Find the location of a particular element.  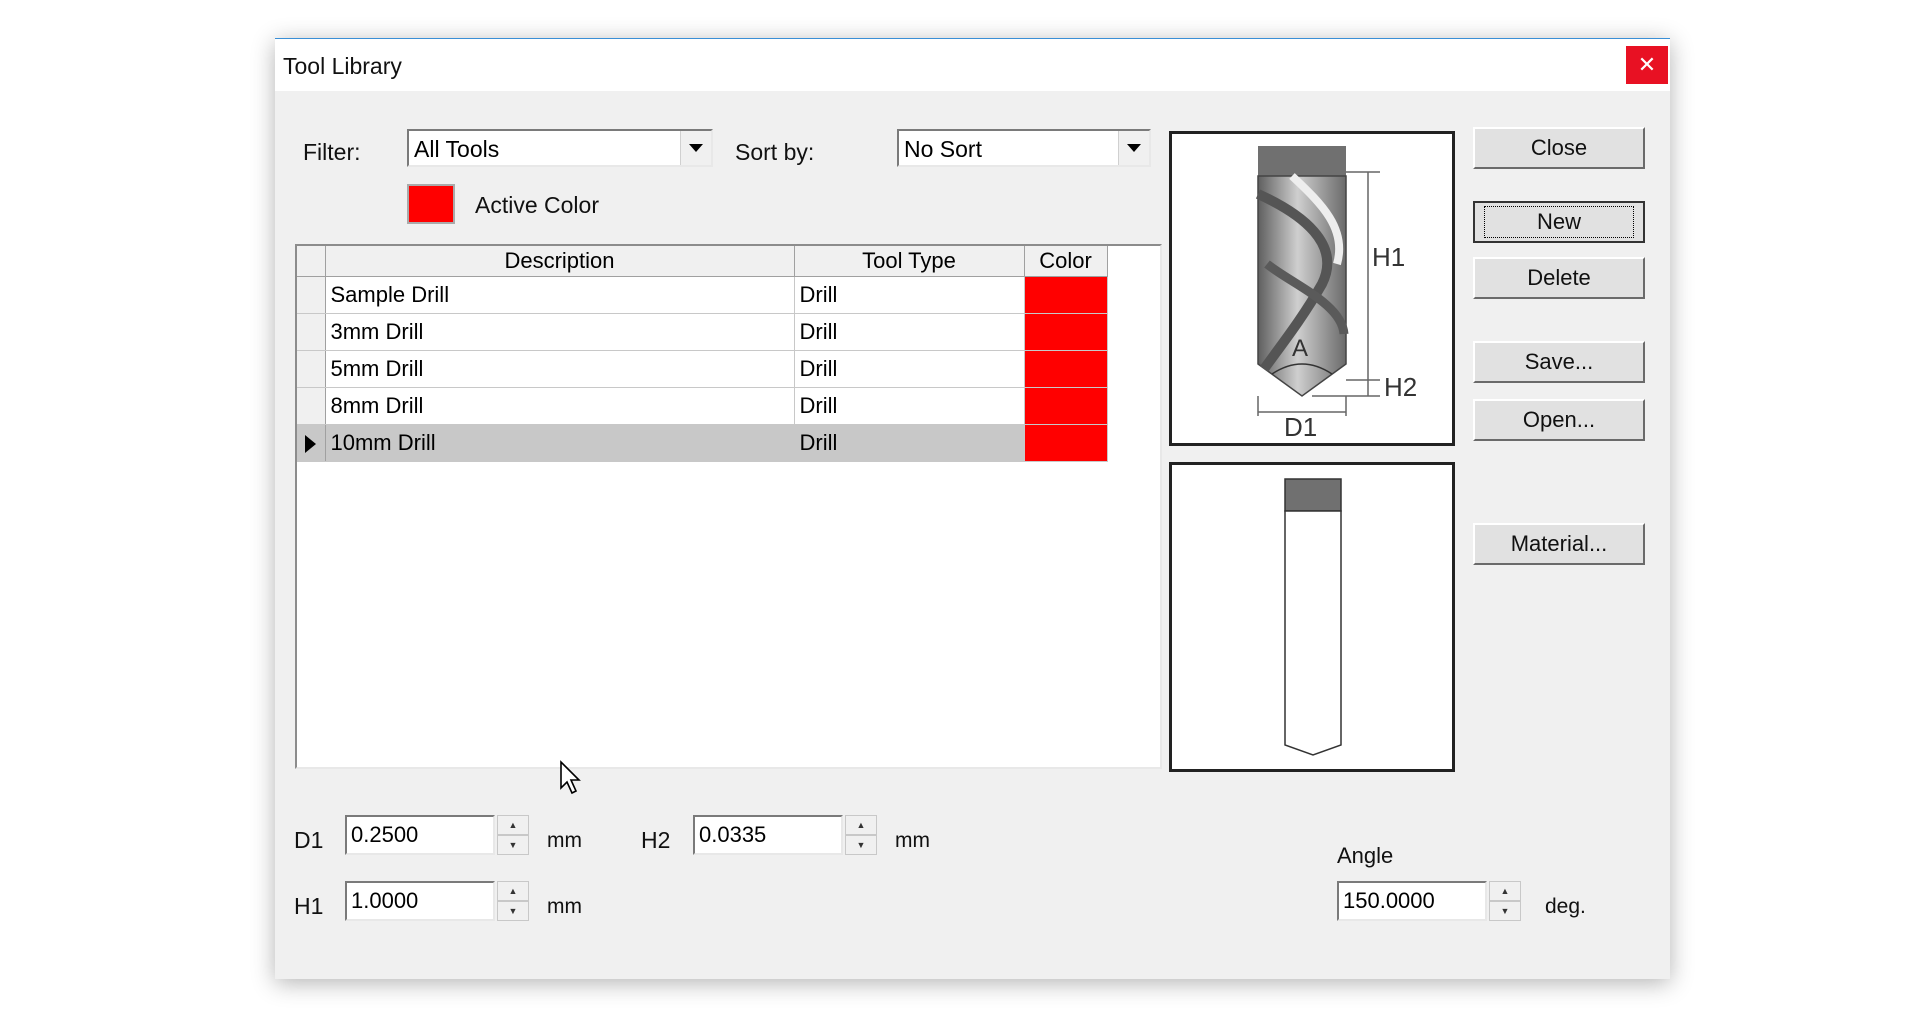

table-row: 5mm Drill Drill is located at coordinates (702, 369).